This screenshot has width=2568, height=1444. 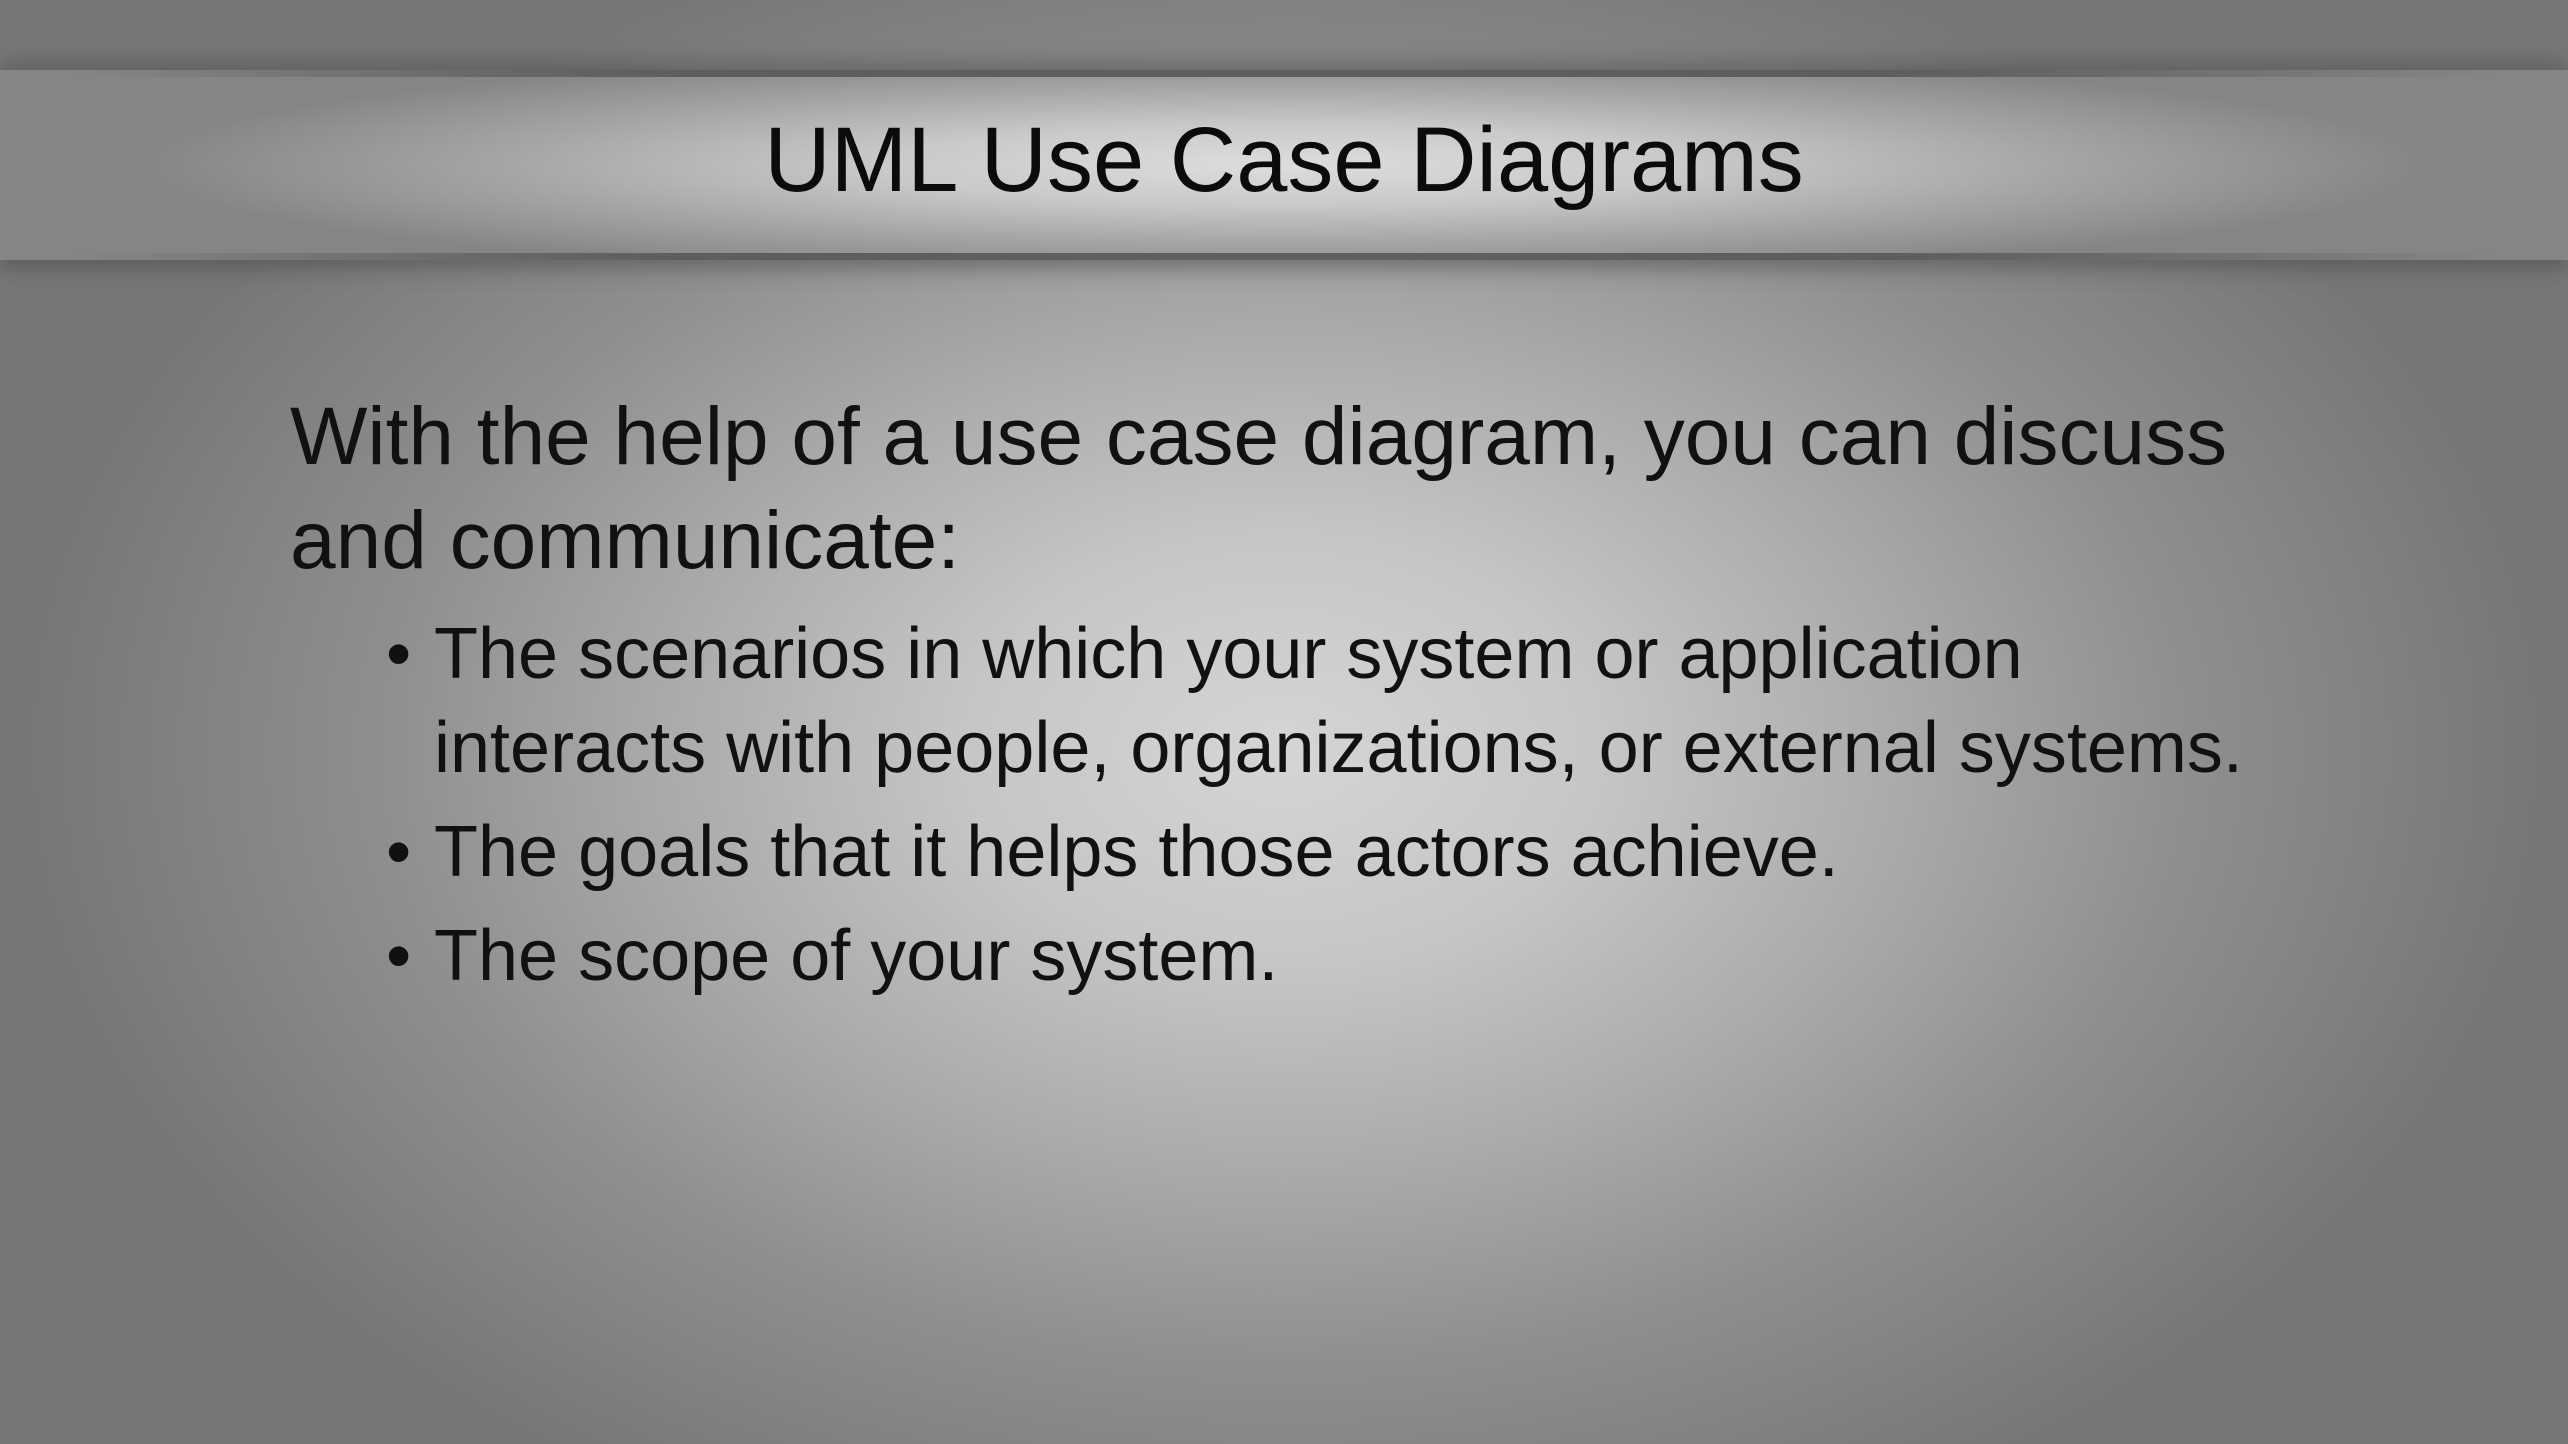 I want to click on bullet-item: • The scope of your system., so click(x=1272, y=956).